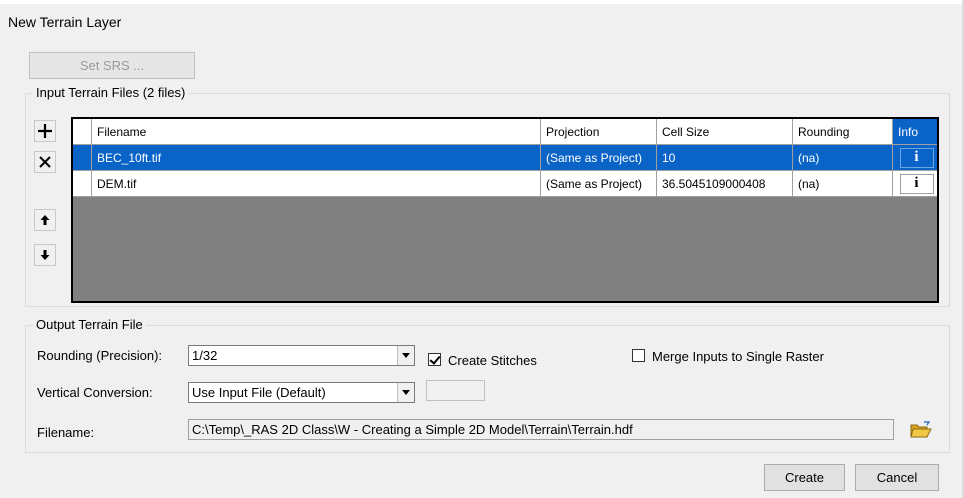 The height and width of the screenshot is (498, 964). I want to click on top-clipped-text, so click(482, 2).